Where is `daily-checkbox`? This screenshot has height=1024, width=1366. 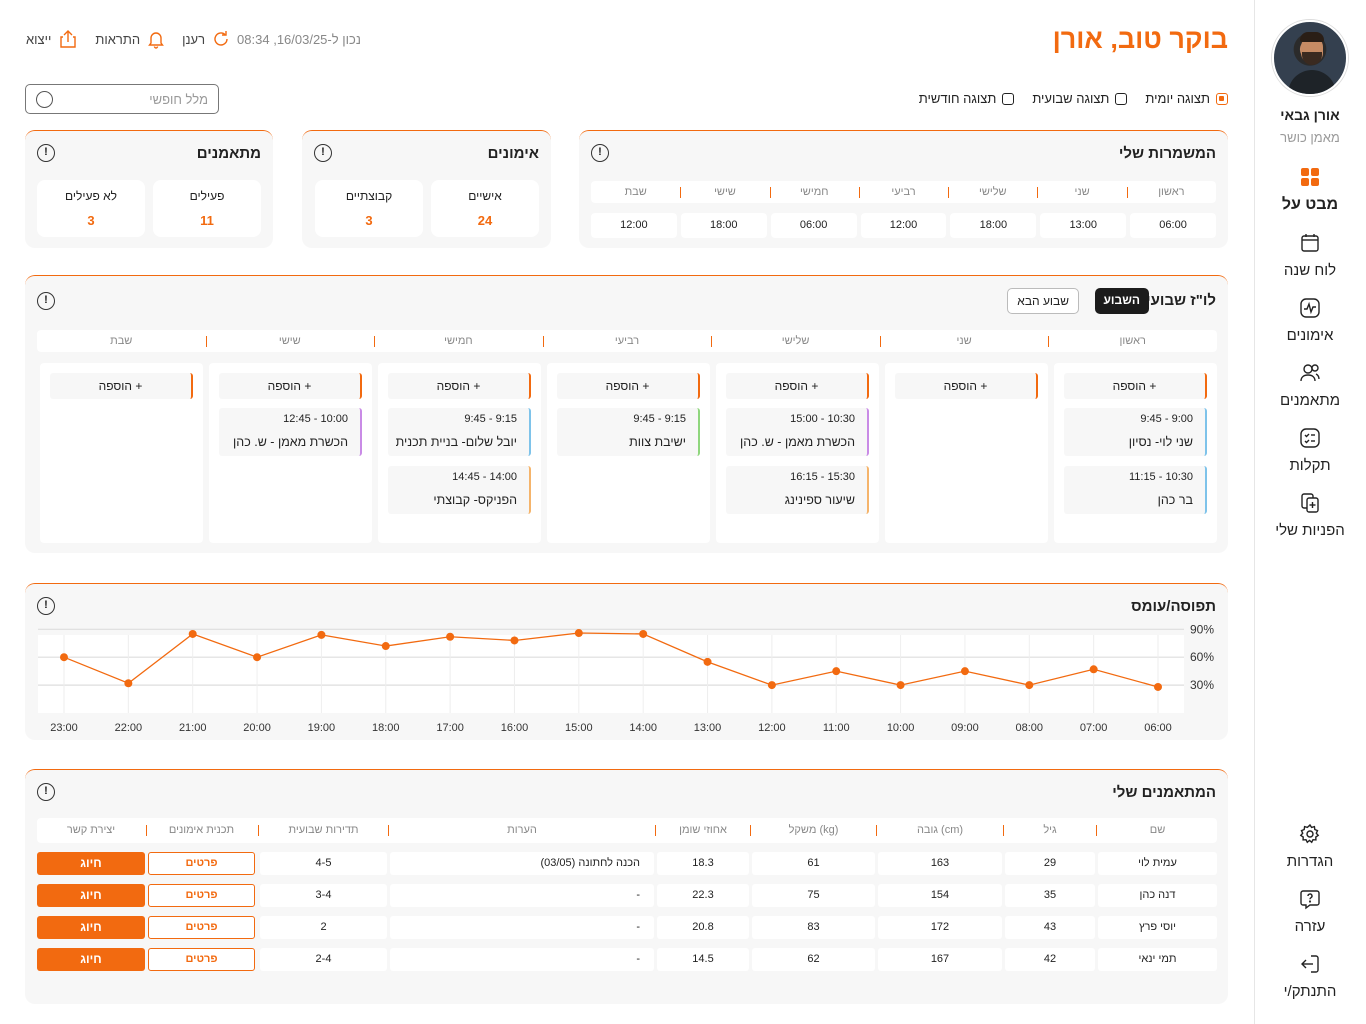
daily-checkbox is located at coordinates (1222, 98).